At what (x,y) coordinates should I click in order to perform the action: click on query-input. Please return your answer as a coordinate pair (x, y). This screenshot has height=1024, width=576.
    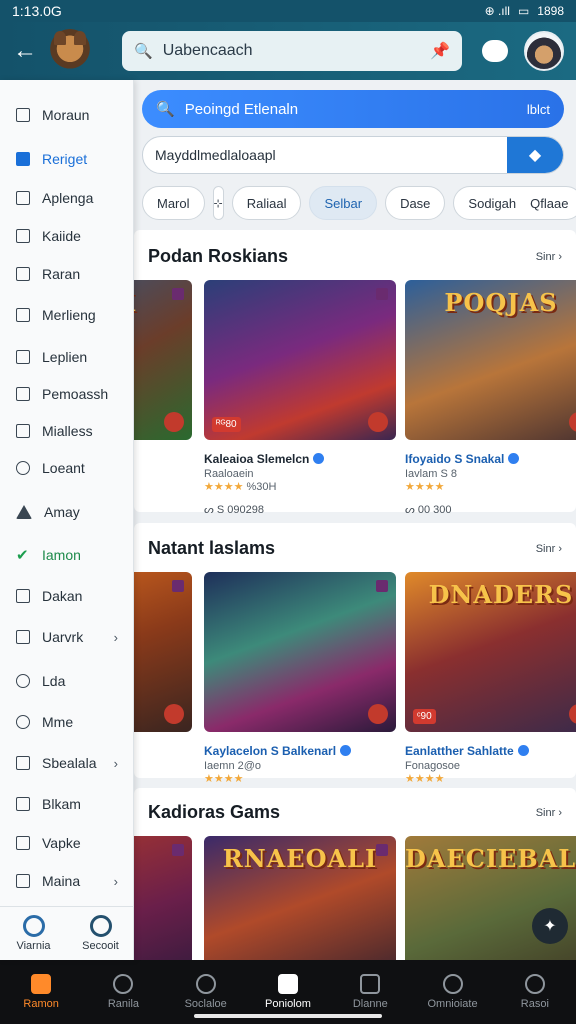
    Looking at the image, I should click on (325, 155).